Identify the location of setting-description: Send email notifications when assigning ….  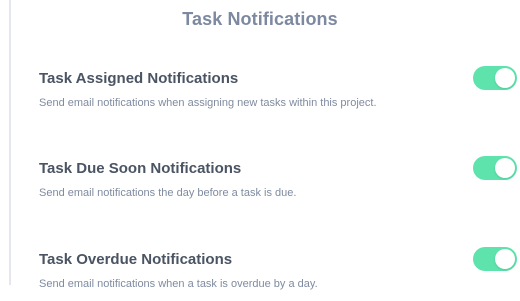
(208, 103).